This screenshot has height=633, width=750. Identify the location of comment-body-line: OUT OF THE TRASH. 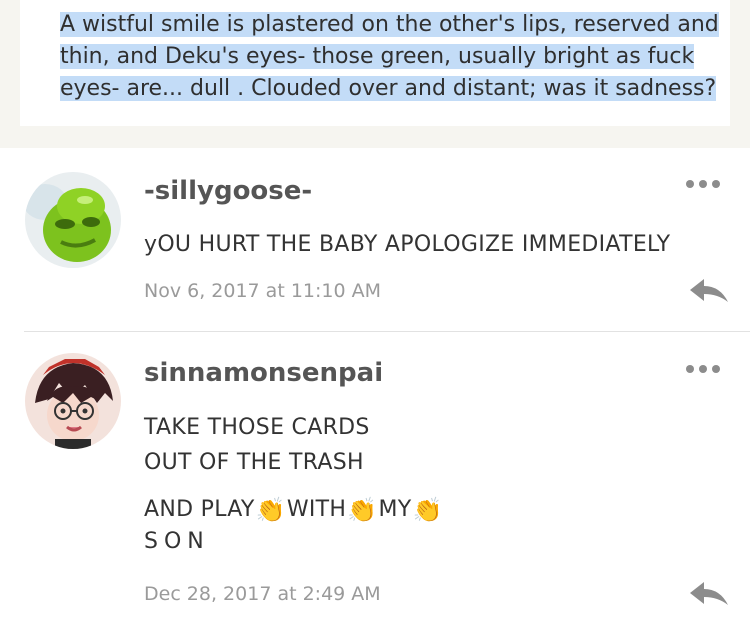
(254, 462).